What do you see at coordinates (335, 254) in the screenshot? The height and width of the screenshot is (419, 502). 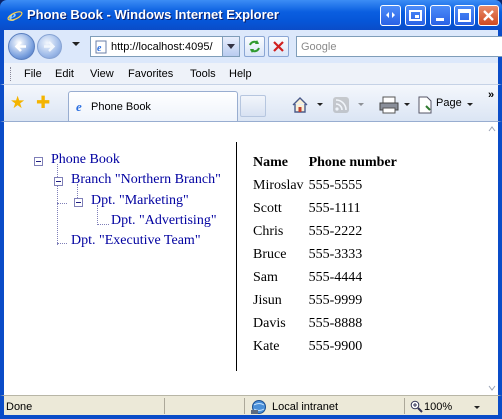 I see `cell-phone: 555-3333` at bounding box center [335, 254].